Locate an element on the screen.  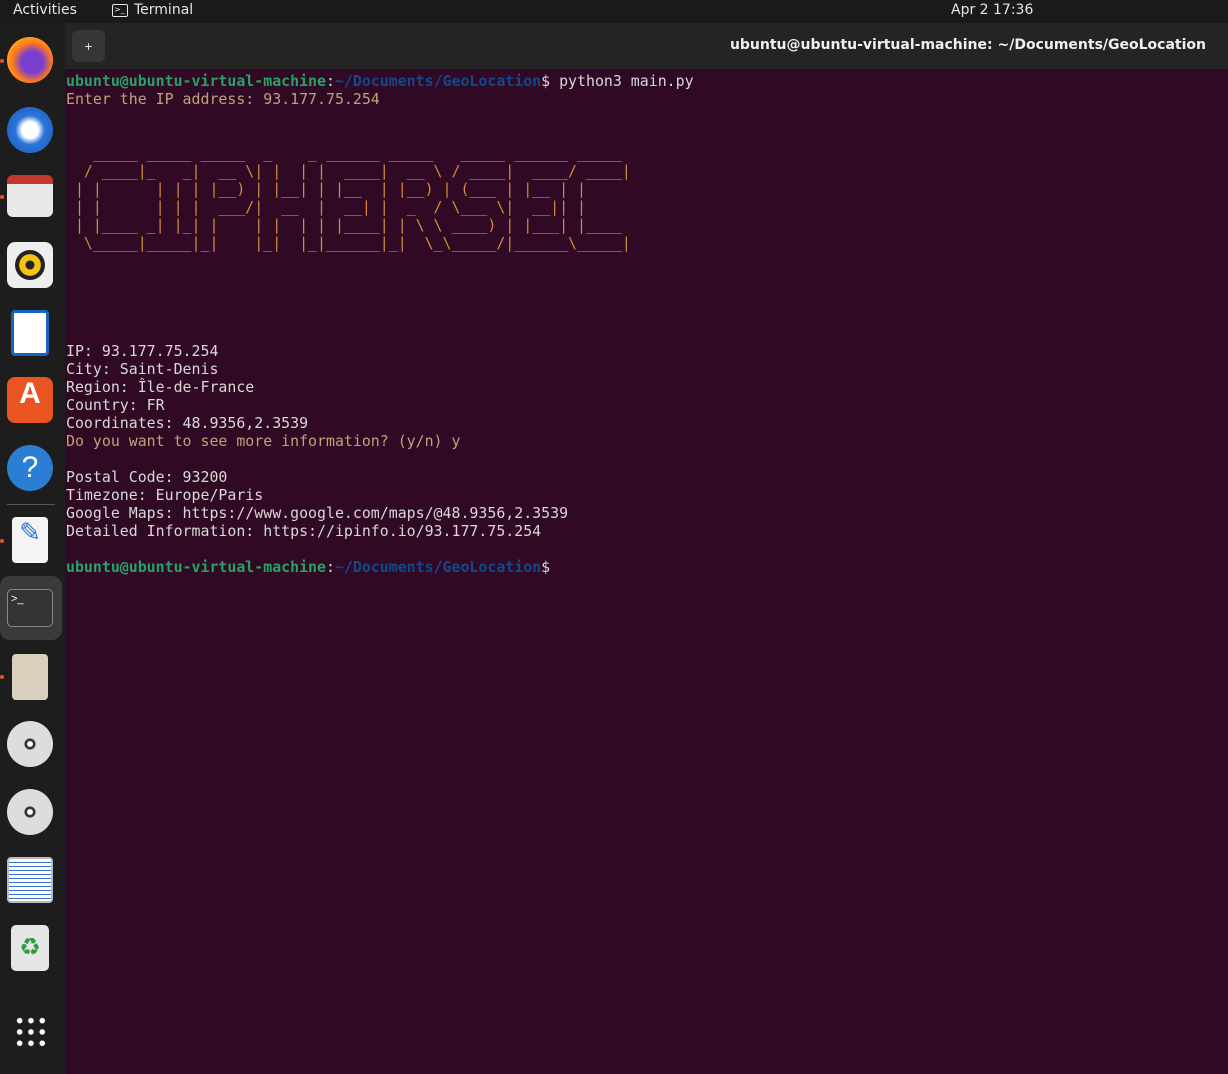
dock-separator is located at coordinates (31, 504).